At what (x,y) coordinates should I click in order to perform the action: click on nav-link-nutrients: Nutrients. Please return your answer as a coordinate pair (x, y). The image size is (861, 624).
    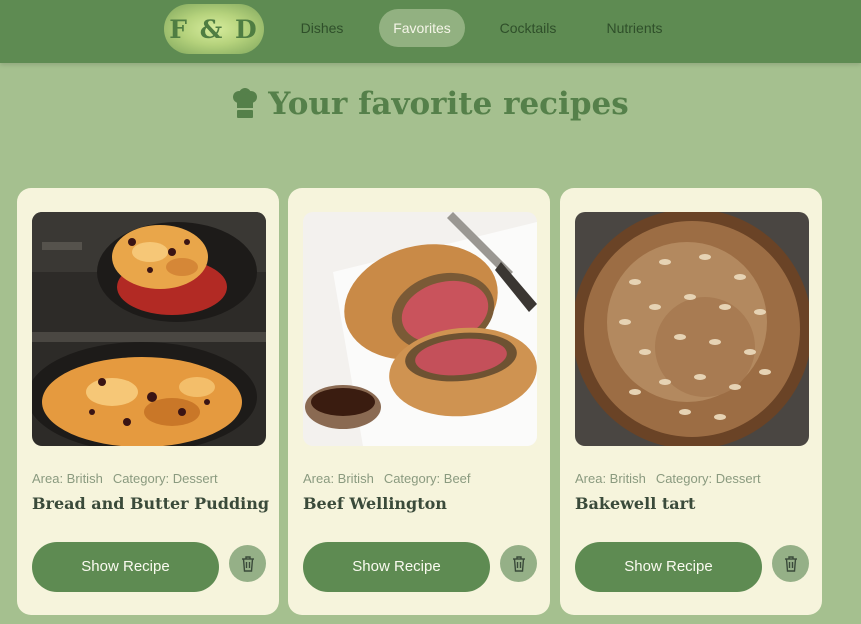
    Looking at the image, I should click on (634, 28).